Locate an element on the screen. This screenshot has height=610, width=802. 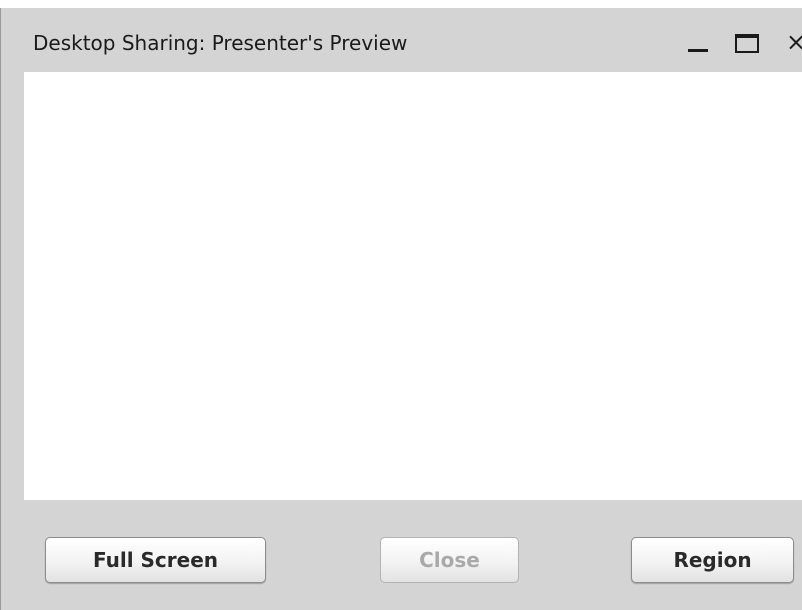
maximize-icon is located at coordinates (747, 43).